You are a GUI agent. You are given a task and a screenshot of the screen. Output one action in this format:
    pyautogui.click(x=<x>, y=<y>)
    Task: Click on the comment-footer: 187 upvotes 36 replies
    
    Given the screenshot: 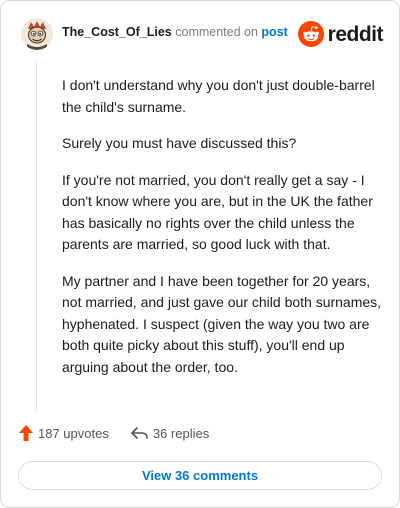 What is the action you would take?
    pyautogui.click(x=114, y=433)
    